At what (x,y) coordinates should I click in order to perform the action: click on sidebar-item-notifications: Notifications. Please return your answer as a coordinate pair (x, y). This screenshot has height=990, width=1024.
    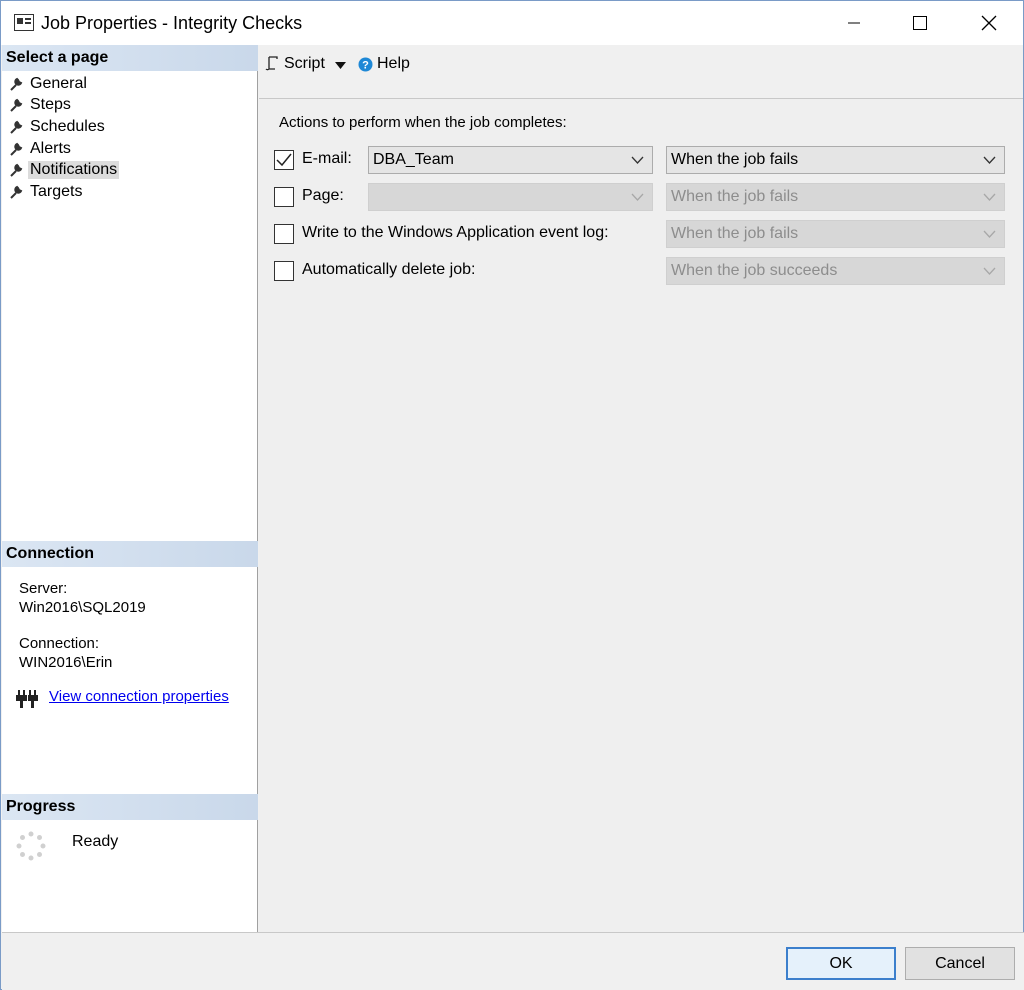
    Looking at the image, I should click on (131, 170).